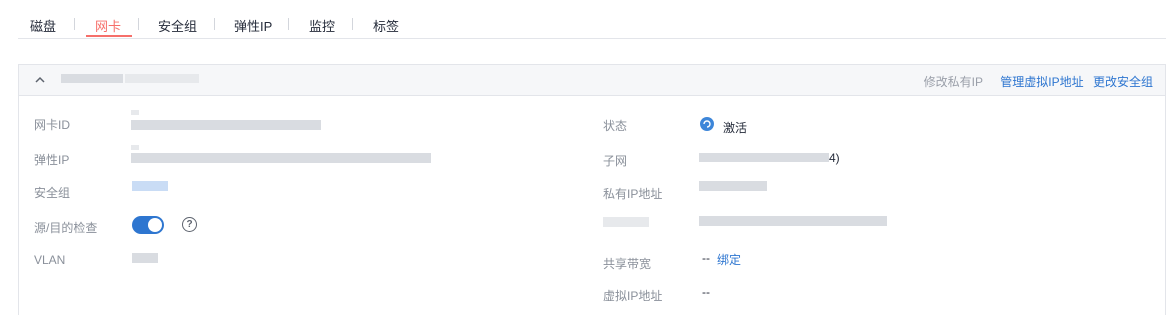  What do you see at coordinates (633, 296) in the screenshot?
I see `virtual-ip-label: 虚拟IP地址` at bounding box center [633, 296].